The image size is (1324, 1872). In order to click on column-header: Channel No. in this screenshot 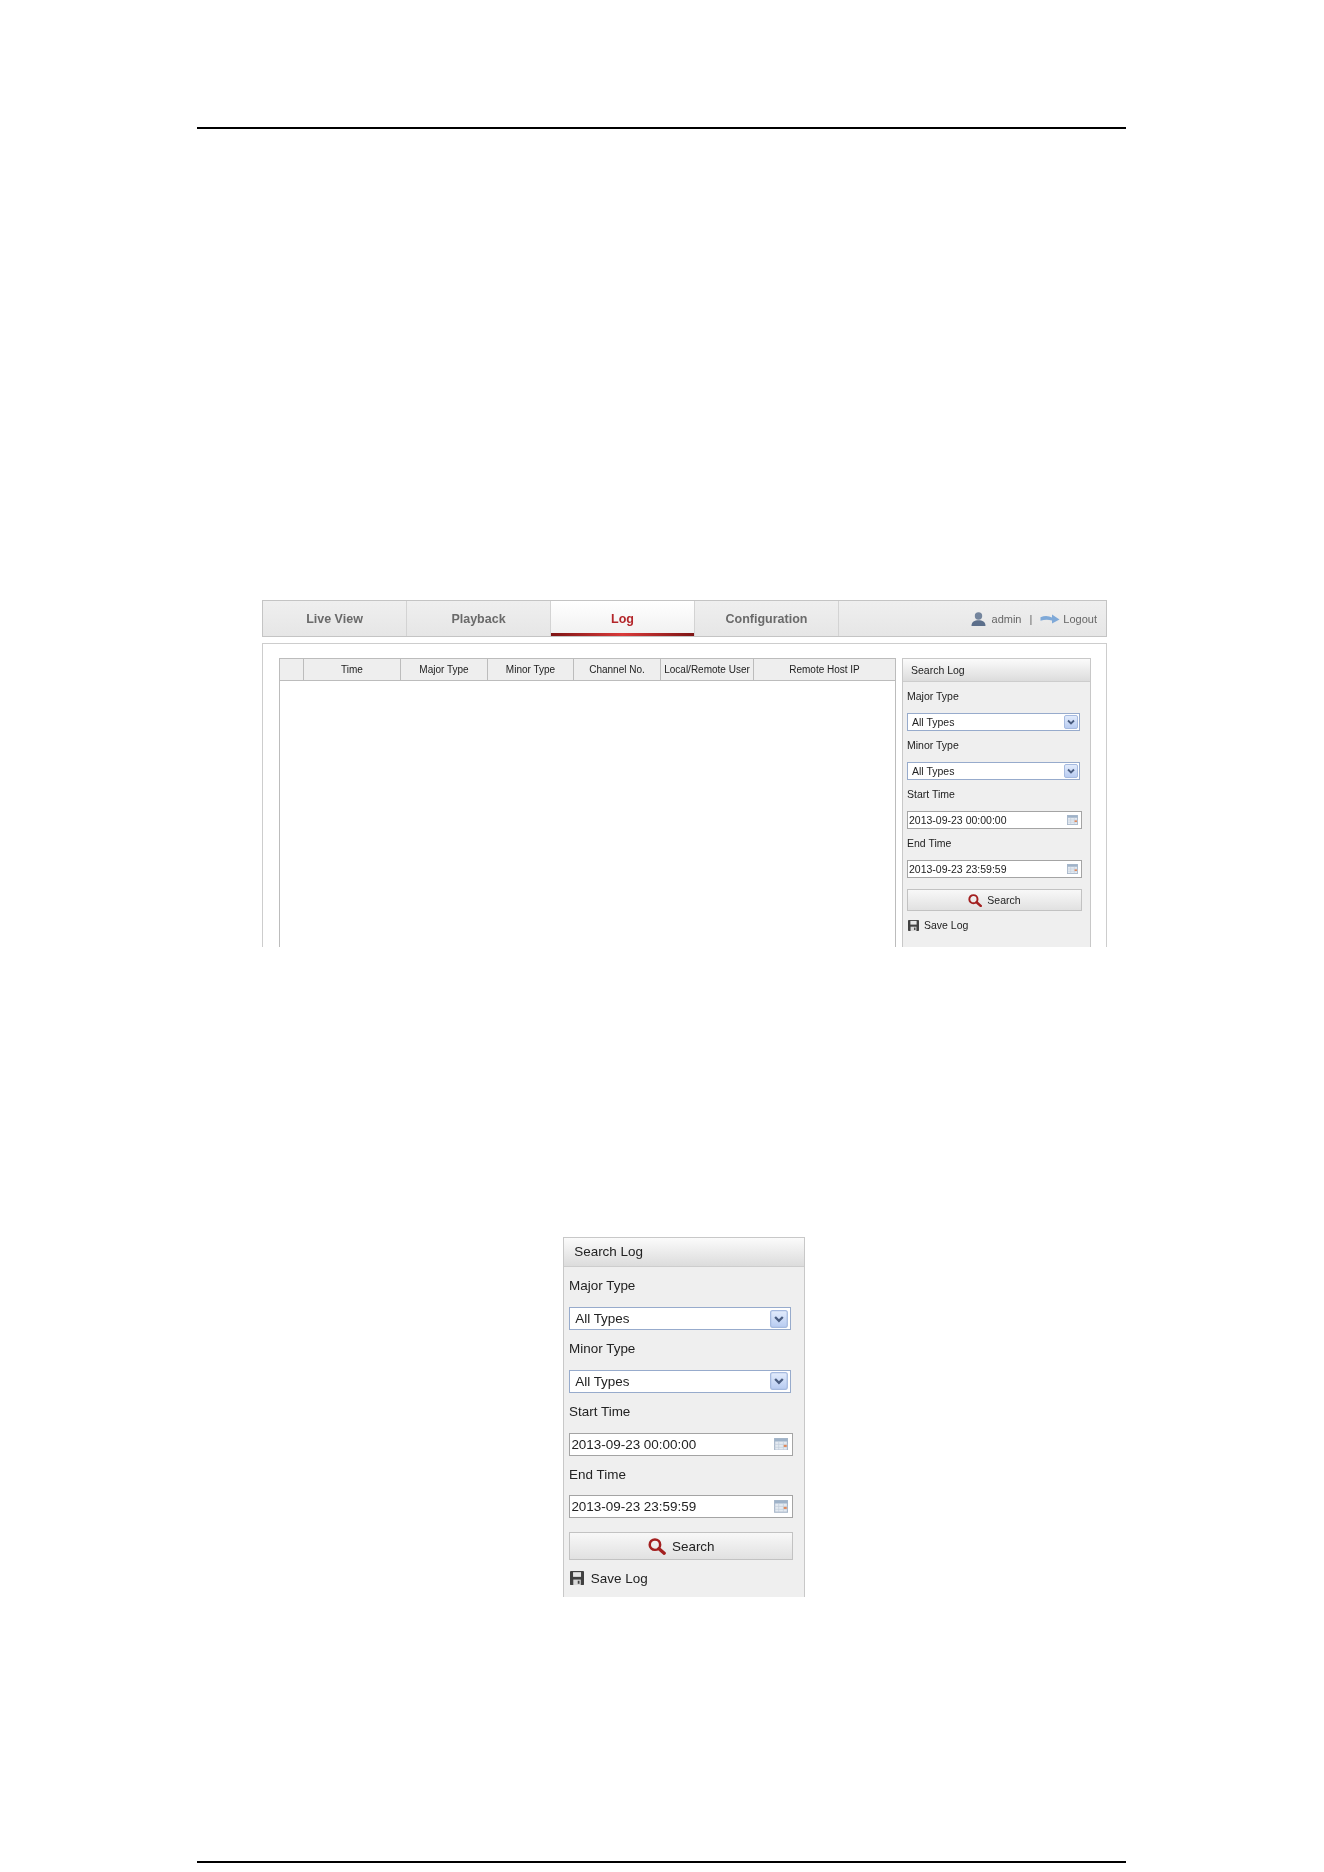, I will do `click(617, 669)`.